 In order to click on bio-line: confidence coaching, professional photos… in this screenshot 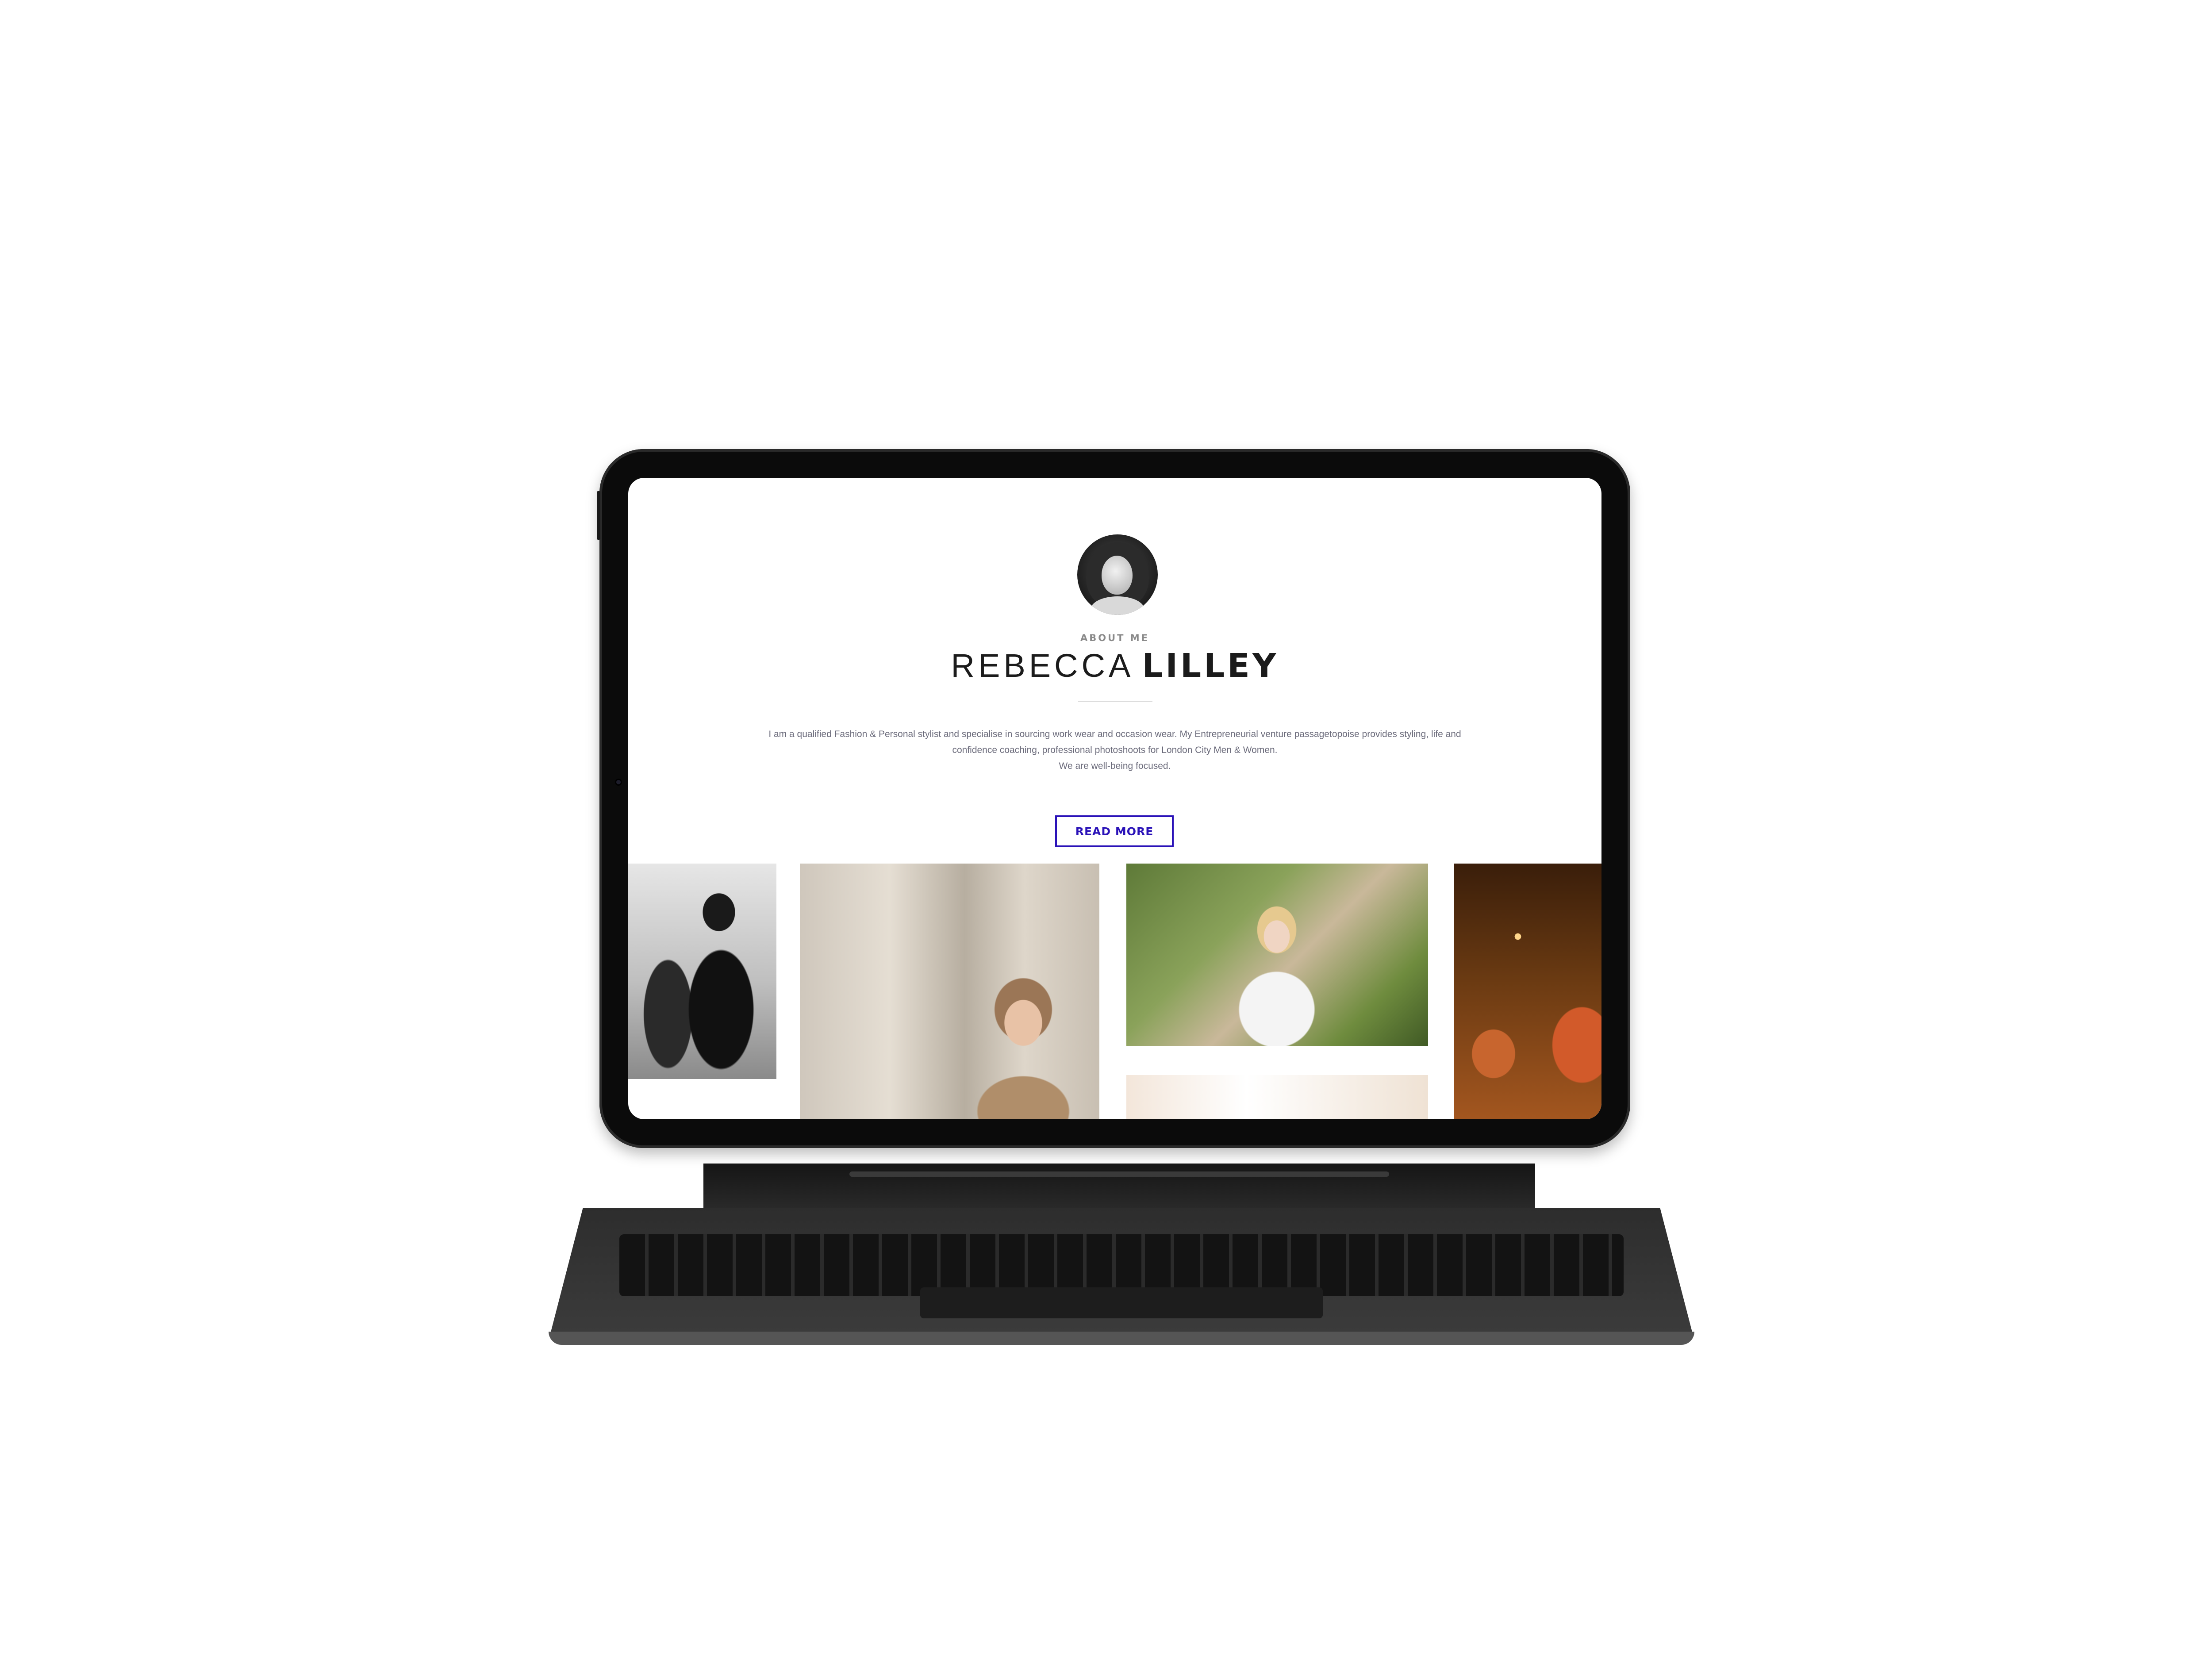, I will do `click(1115, 750)`.